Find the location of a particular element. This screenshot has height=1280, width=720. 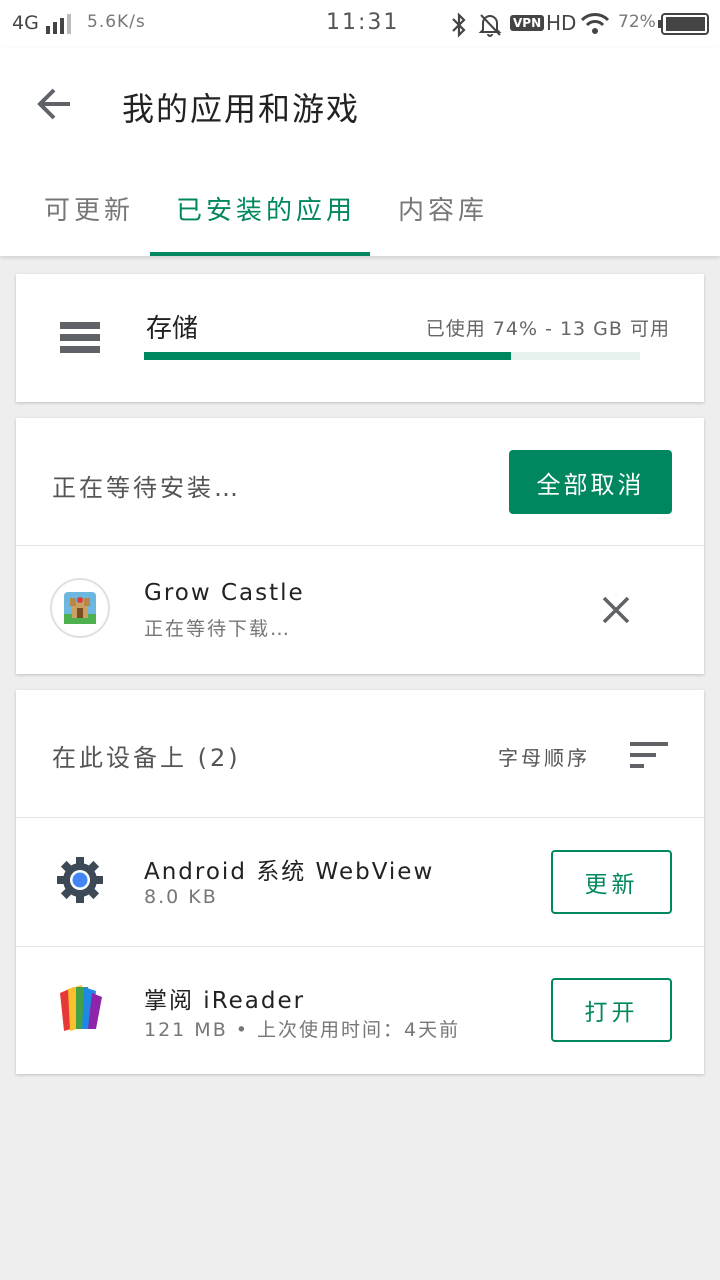

open-button: 打开 is located at coordinates (611, 1010).